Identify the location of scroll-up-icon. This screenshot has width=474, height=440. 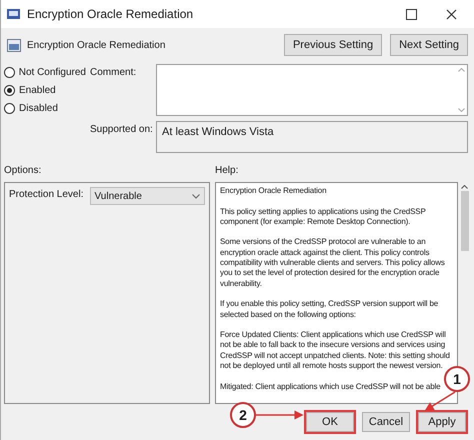
(464, 187).